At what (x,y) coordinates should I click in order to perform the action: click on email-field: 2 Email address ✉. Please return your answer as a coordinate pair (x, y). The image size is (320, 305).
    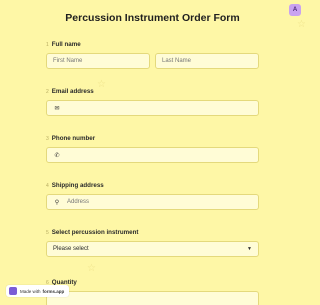
    Looking at the image, I should click on (152, 102).